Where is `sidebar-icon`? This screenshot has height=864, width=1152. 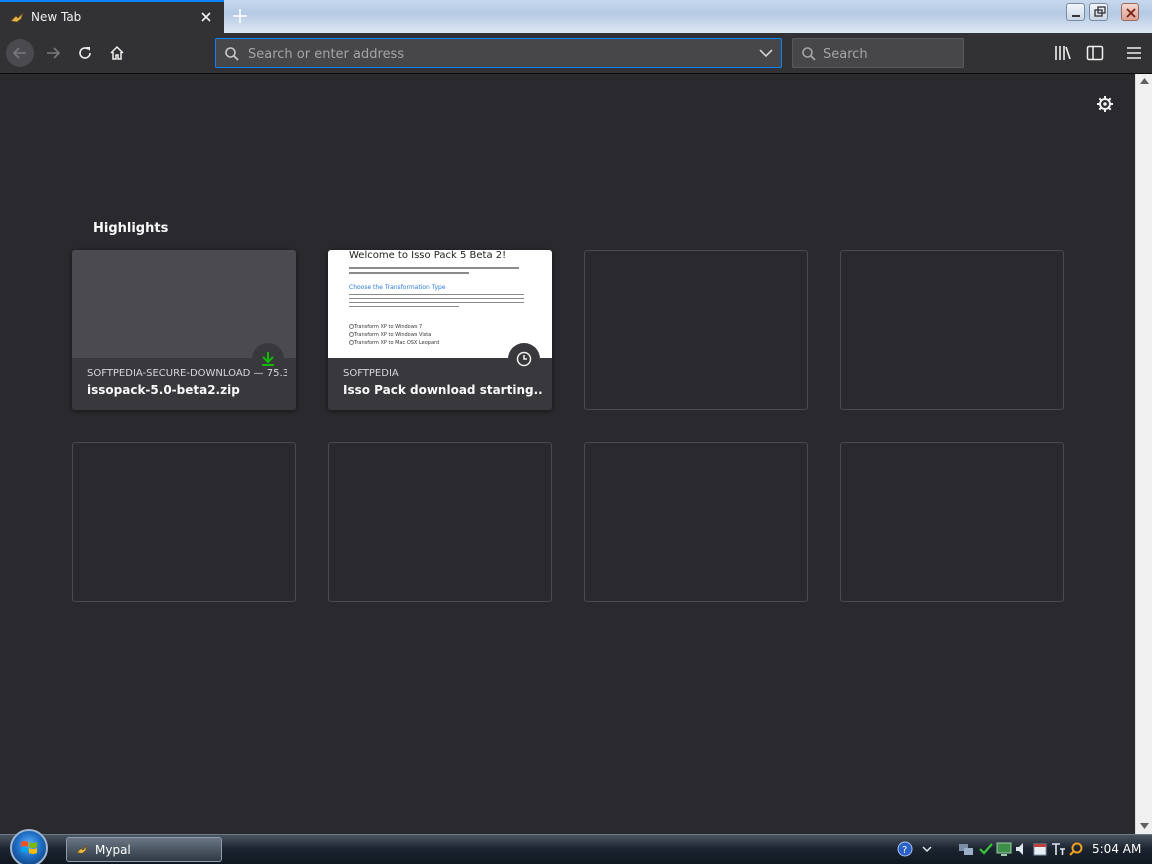
sidebar-icon is located at coordinates (1095, 53).